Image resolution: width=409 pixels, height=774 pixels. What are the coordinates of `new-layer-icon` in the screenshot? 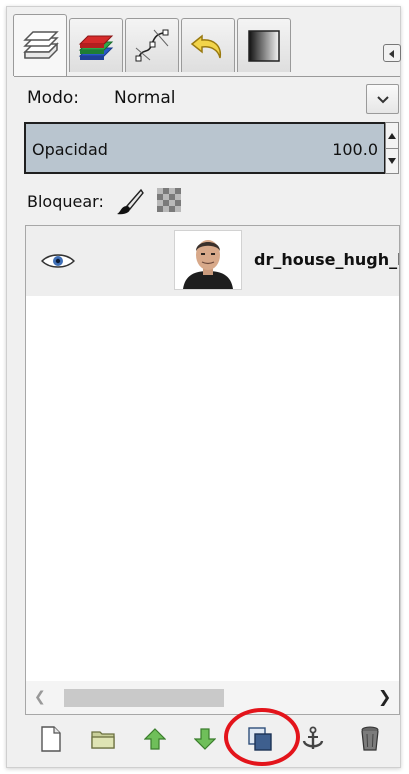 It's located at (51, 739).